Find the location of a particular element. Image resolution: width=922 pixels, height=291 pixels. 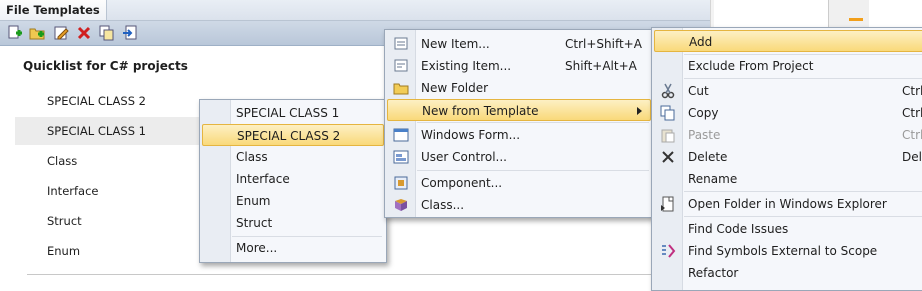

panel-title-bar: File Templates is located at coordinates (355, 10).